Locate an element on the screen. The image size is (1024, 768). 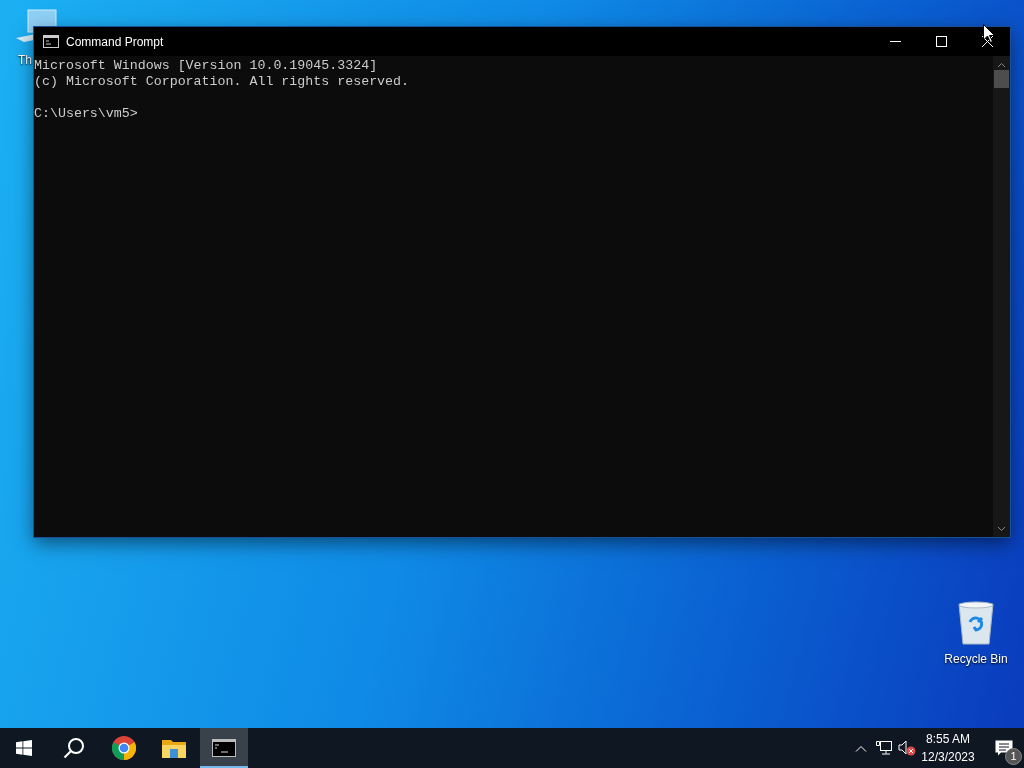
command-prompt: C:\Users\vm5> is located at coordinates (86, 114).